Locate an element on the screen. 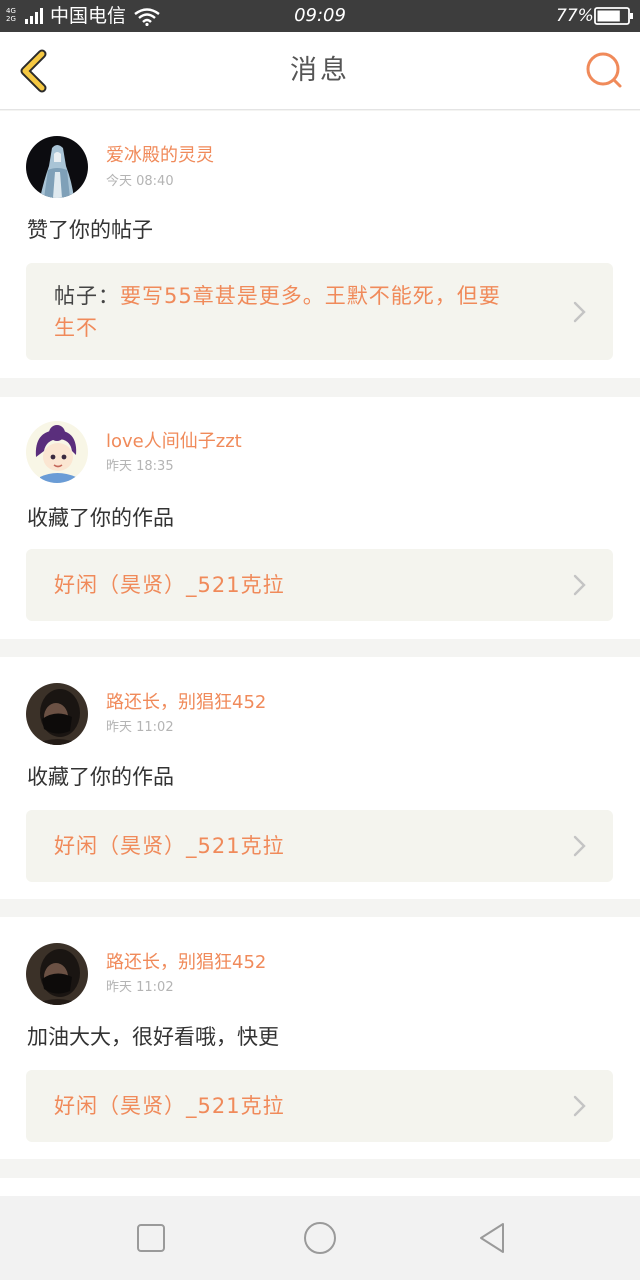 The height and width of the screenshot is (1280, 640). avatar-ice-figure-icon is located at coordinates (57, 167).